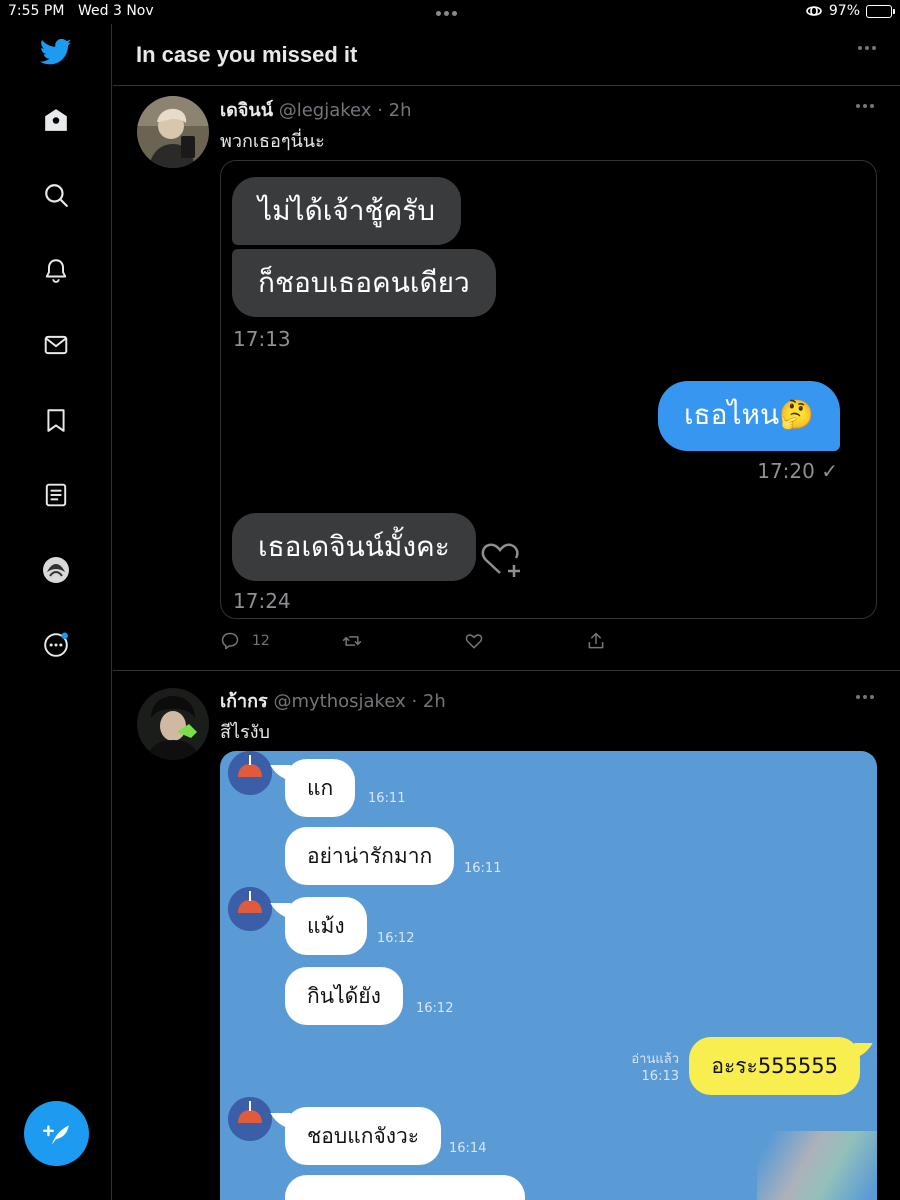  Describe the element at coordinates (748, 416) in the screenshot. I see `chat-bubble: เธอไหน🤔` at that location.